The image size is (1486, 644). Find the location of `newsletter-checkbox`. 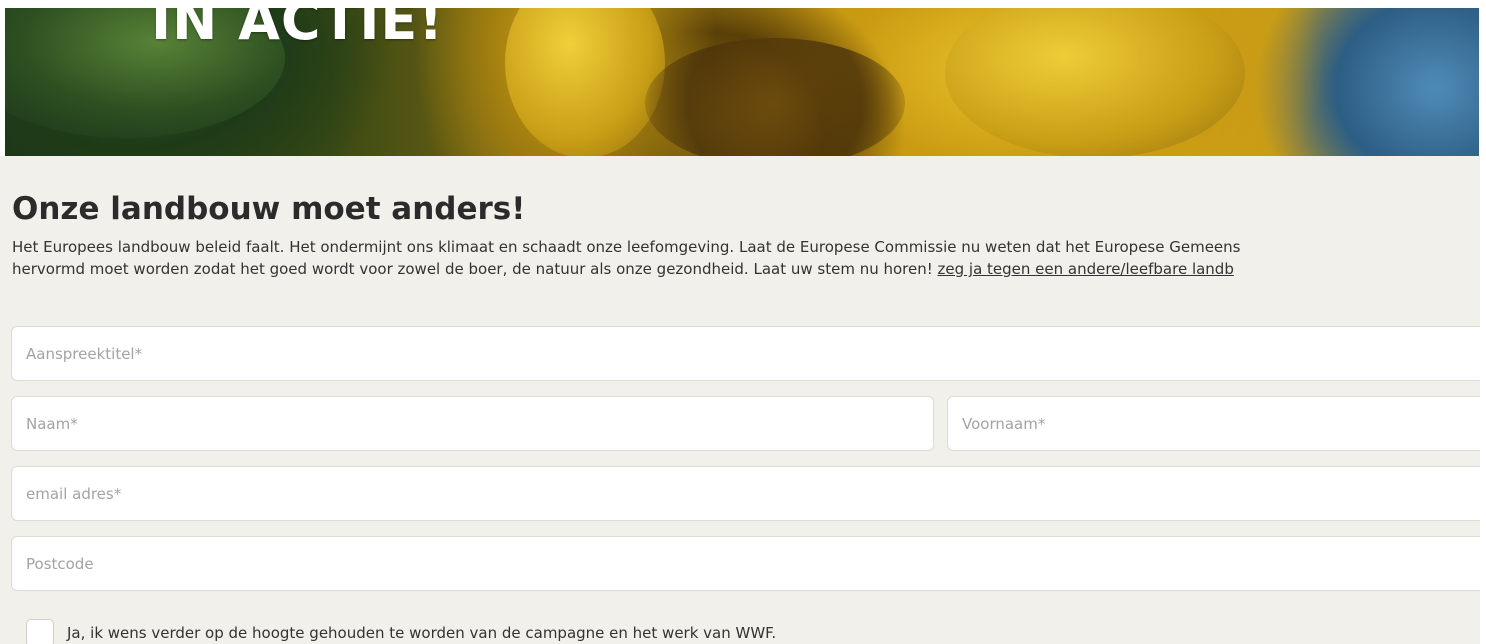

newsletter-checkbox is located at coordinates (40, 631).